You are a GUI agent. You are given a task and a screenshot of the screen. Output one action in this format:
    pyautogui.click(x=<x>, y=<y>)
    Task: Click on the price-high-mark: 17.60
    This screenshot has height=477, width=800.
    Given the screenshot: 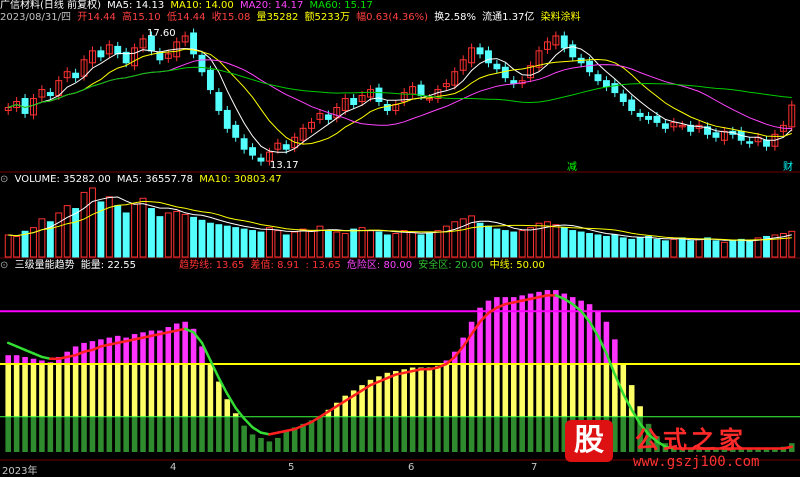 What is the action you would take?
    pyautogui.click(x=161, y=33)
    